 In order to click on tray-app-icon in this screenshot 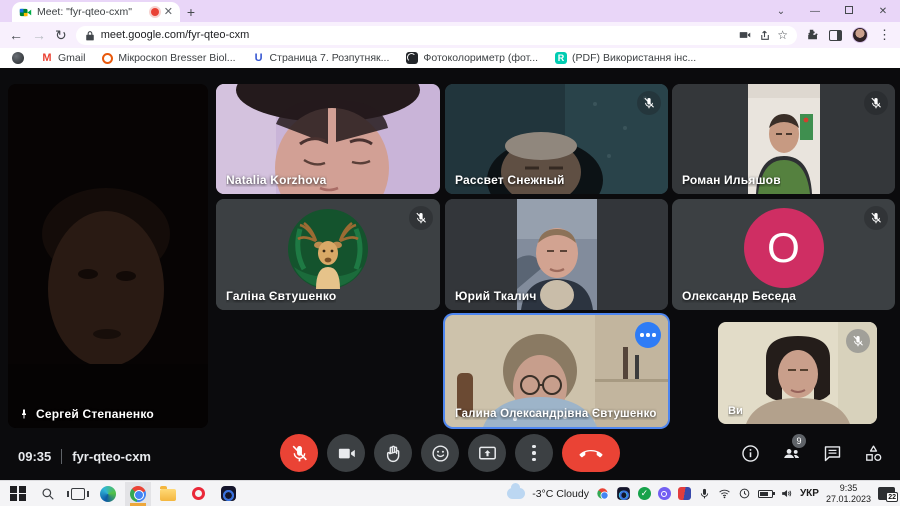, I will do `click(684, 493)`.